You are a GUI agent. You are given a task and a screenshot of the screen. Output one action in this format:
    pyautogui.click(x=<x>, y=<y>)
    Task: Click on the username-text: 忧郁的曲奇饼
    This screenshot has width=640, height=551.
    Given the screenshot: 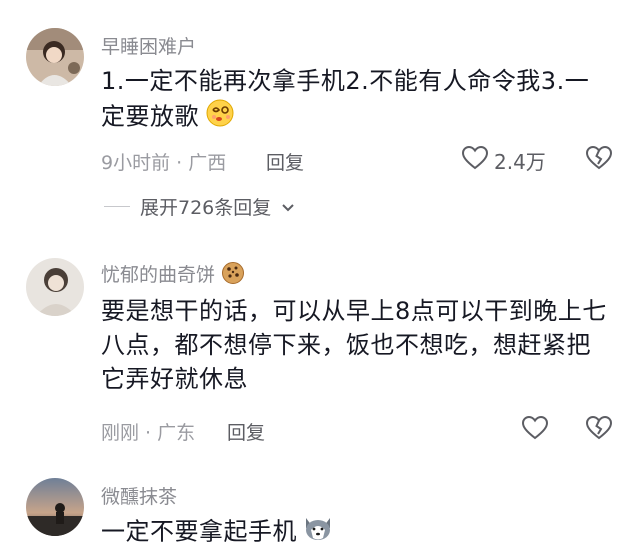 What is the action you would take?
    pyautogui.click(x=158, y=275)
    